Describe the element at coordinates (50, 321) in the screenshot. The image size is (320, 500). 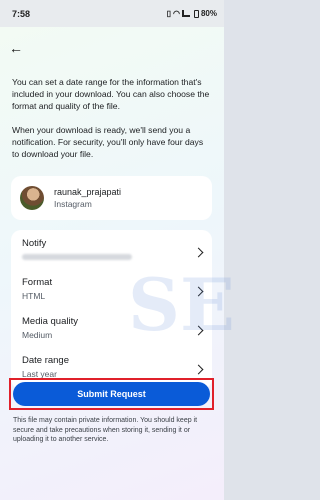
I see `media-quality-label: Media quality` at that location.